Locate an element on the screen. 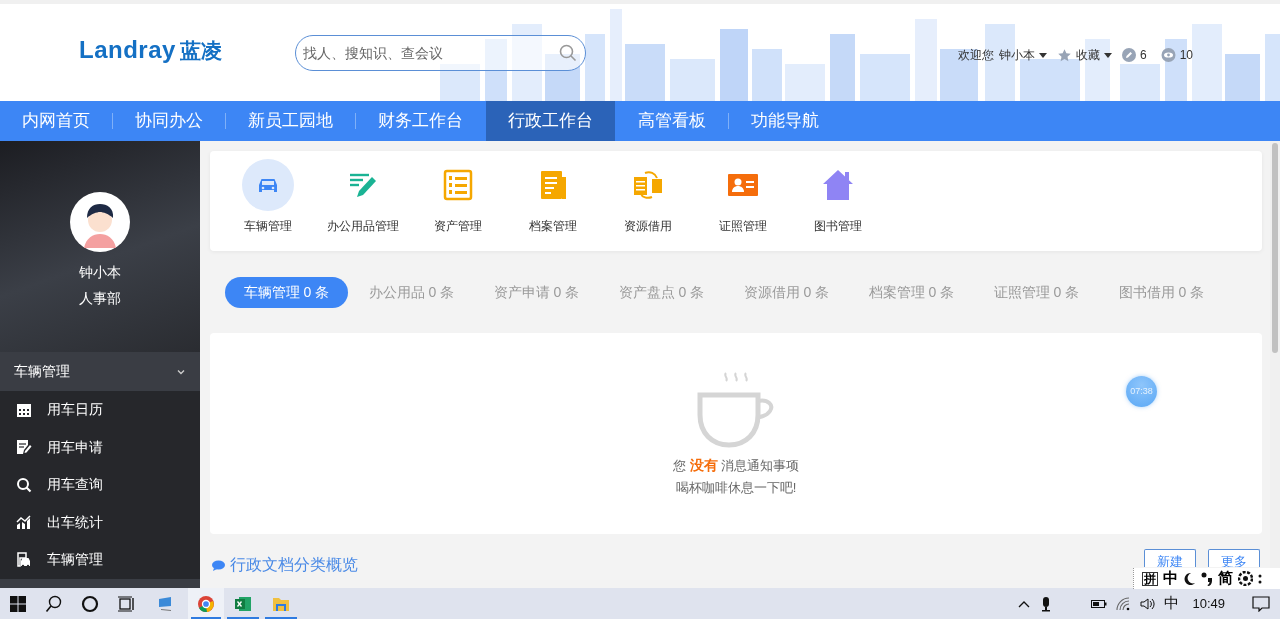 The image size is (1280, 619). sidebar-section: 车辆管理 is located at coordinates (100, 371).